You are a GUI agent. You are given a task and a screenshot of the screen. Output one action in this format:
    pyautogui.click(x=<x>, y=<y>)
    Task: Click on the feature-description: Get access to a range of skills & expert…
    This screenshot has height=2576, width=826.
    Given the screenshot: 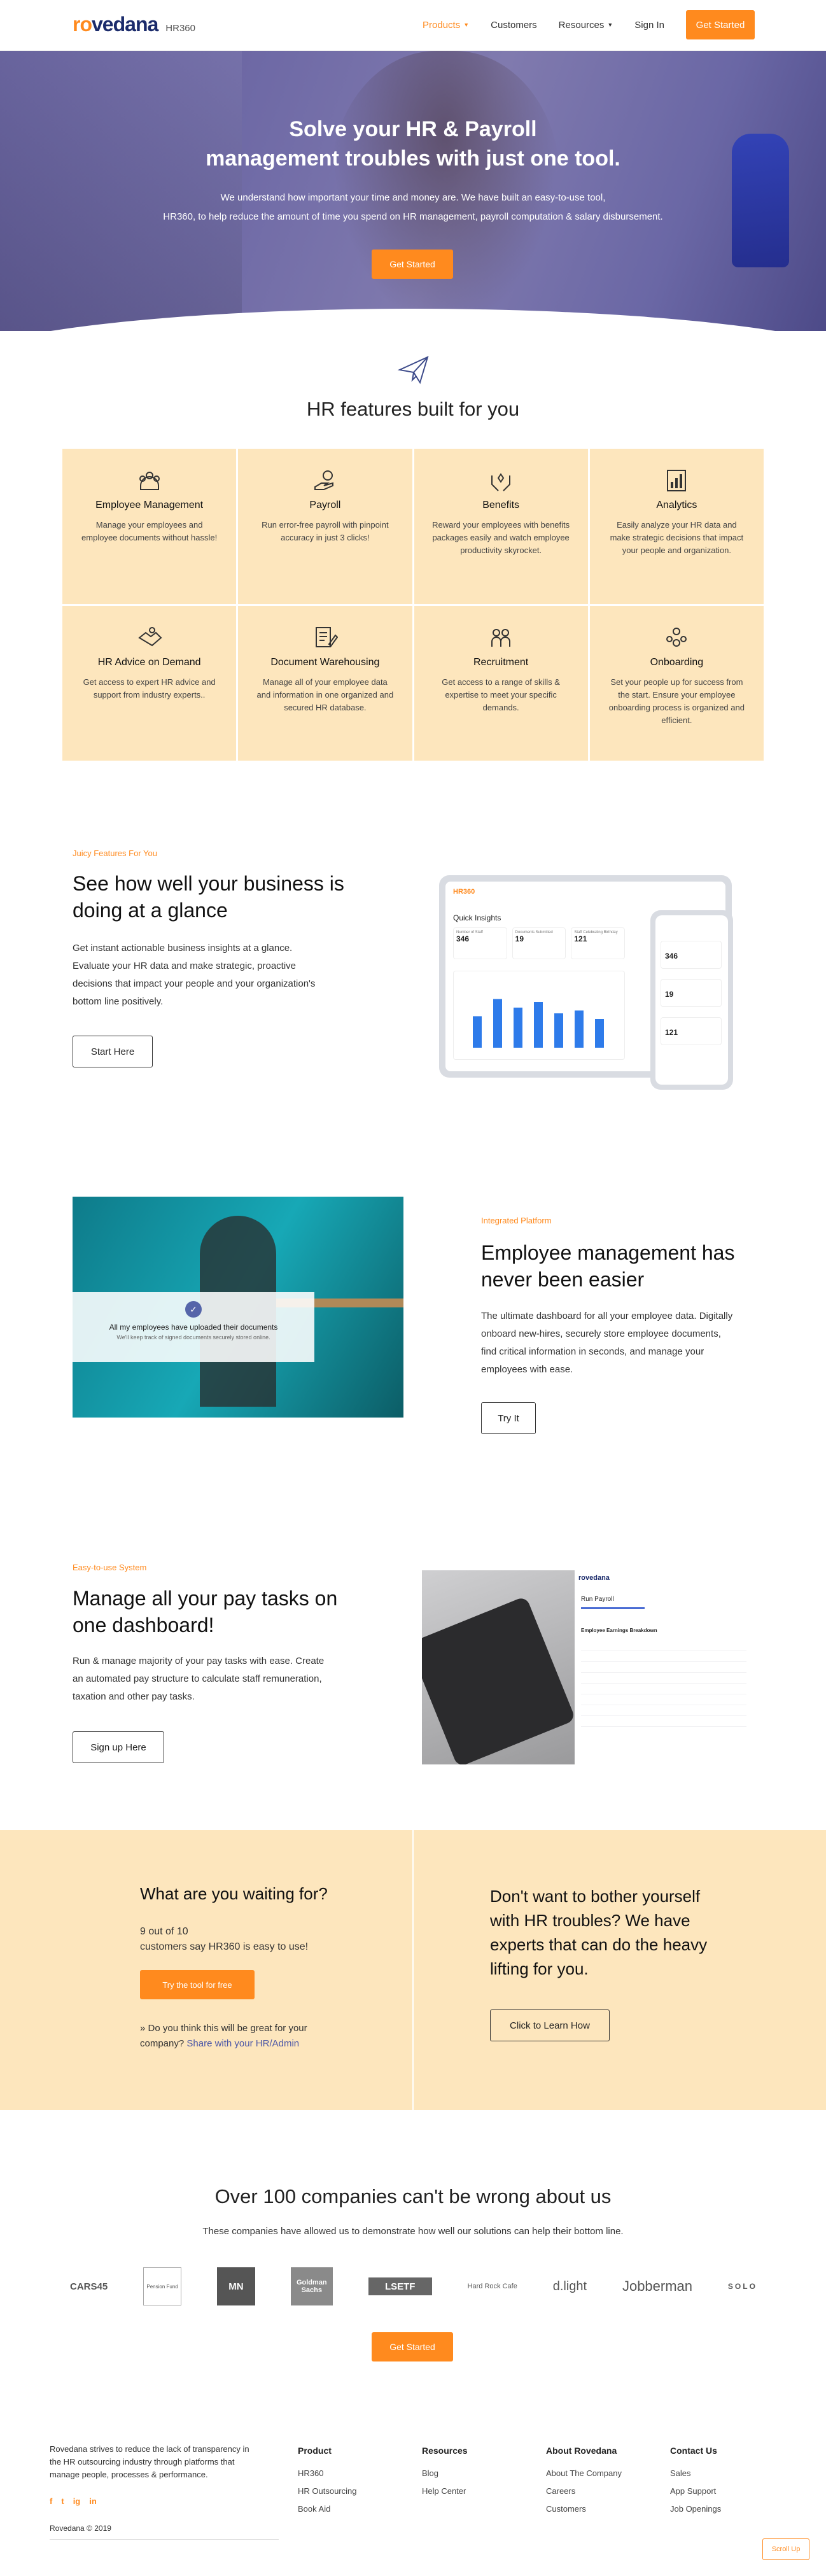 What is the action you would take?
    pyautogui.click(x=501, y=695)
    